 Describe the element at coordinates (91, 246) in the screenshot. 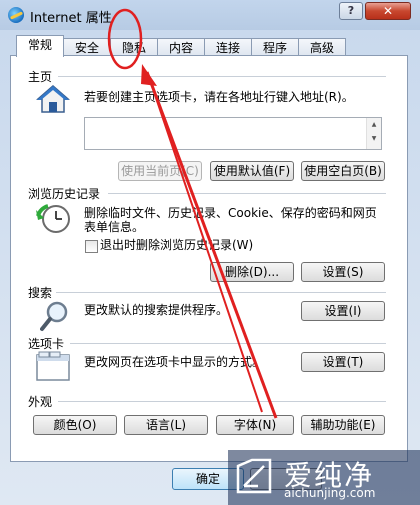

I see `delete-on-exit-checkbox` at that location.